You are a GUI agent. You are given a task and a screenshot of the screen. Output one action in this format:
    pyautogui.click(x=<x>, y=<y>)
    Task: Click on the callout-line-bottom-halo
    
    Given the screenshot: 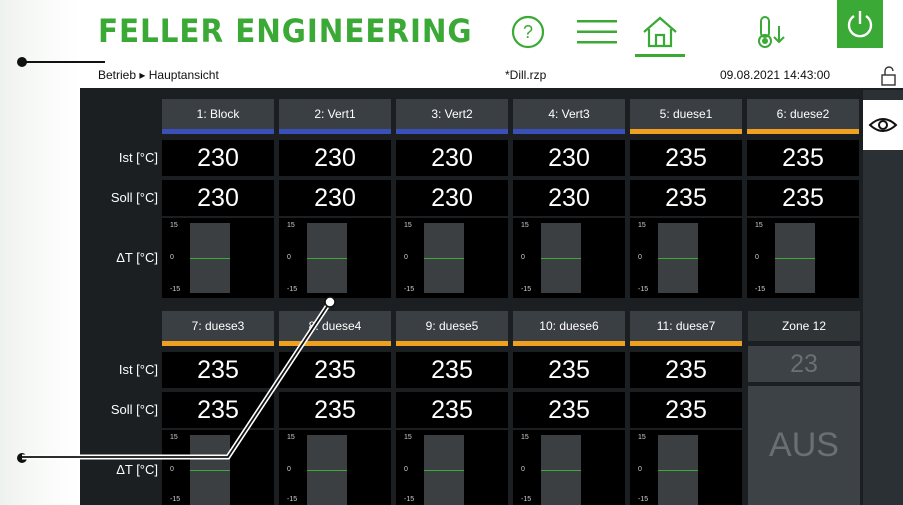 What is the action you would take?
    pyautogui.click(x=177, y=380)
    